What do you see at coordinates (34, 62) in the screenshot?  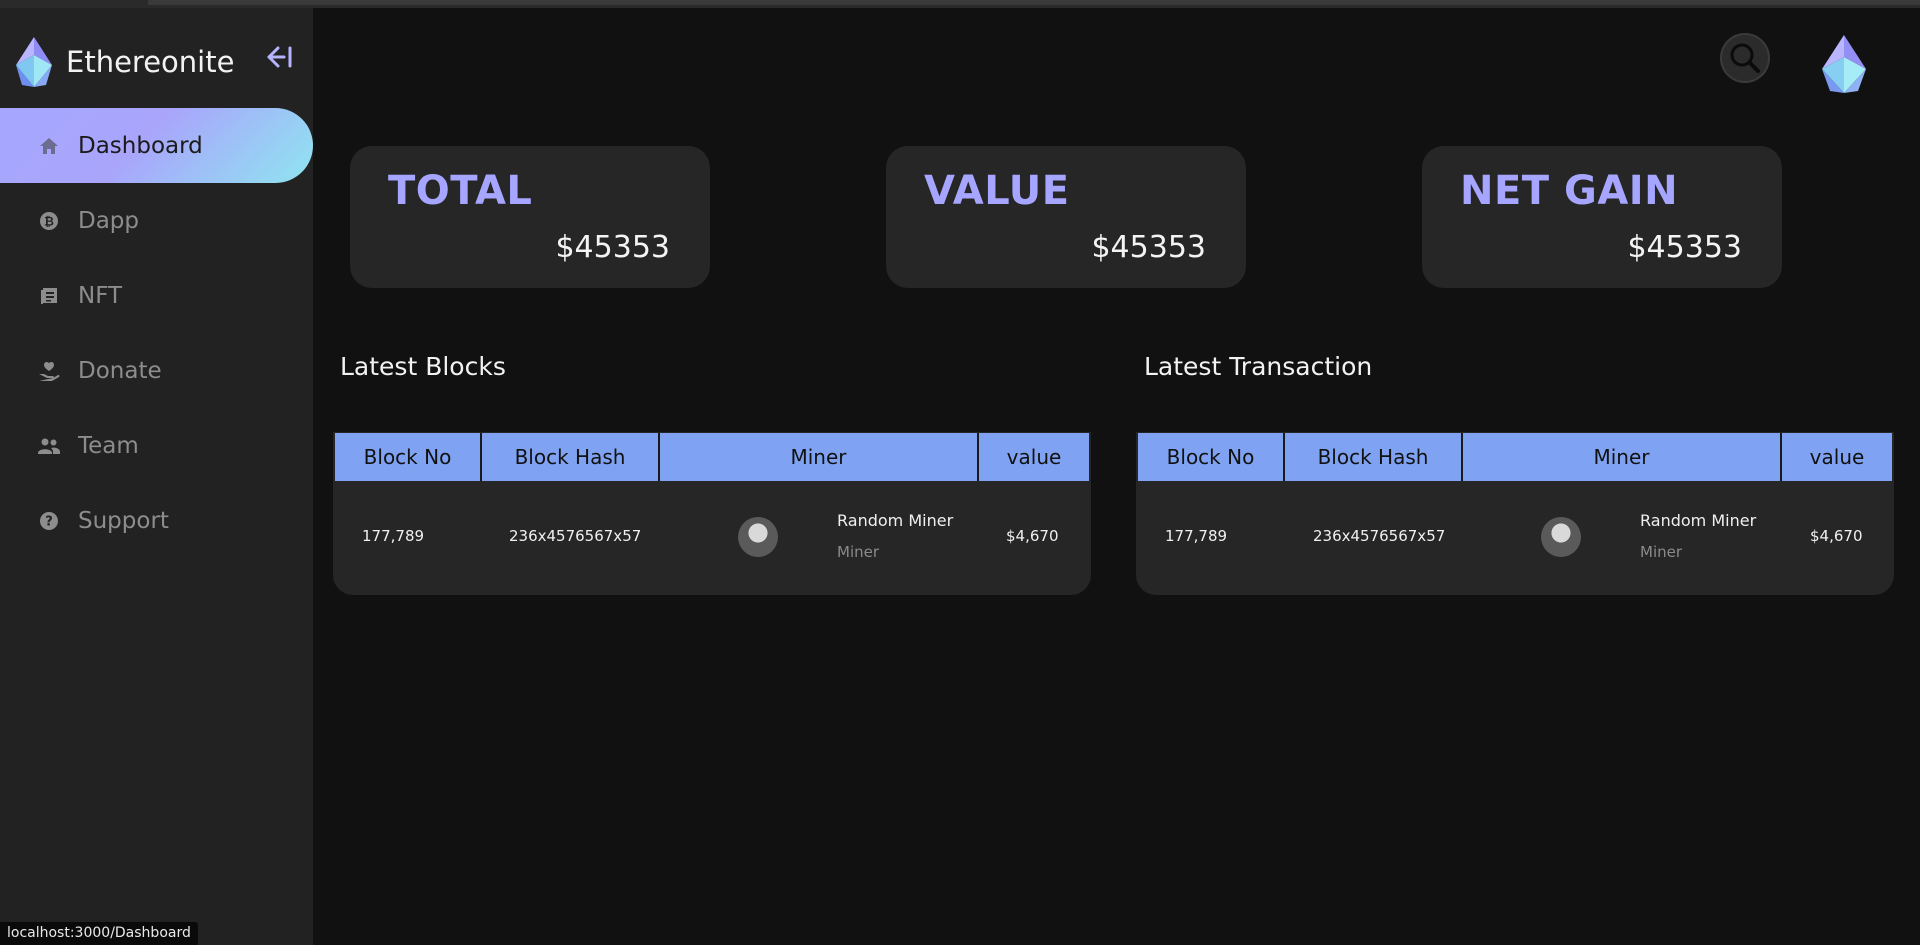 I see `ethereonite-logo-icon` at bounding box center [34, 62].